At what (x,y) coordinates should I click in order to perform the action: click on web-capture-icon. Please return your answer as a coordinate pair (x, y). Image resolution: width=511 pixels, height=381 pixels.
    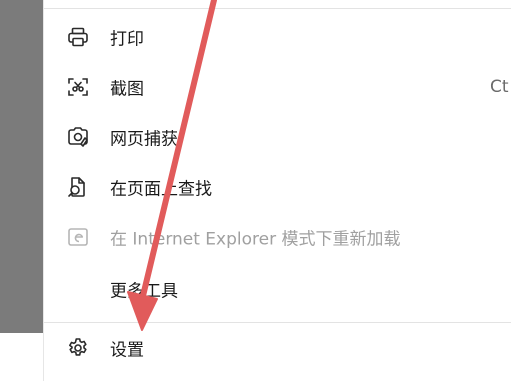
    Looking at the image, I should click on (78, 137).